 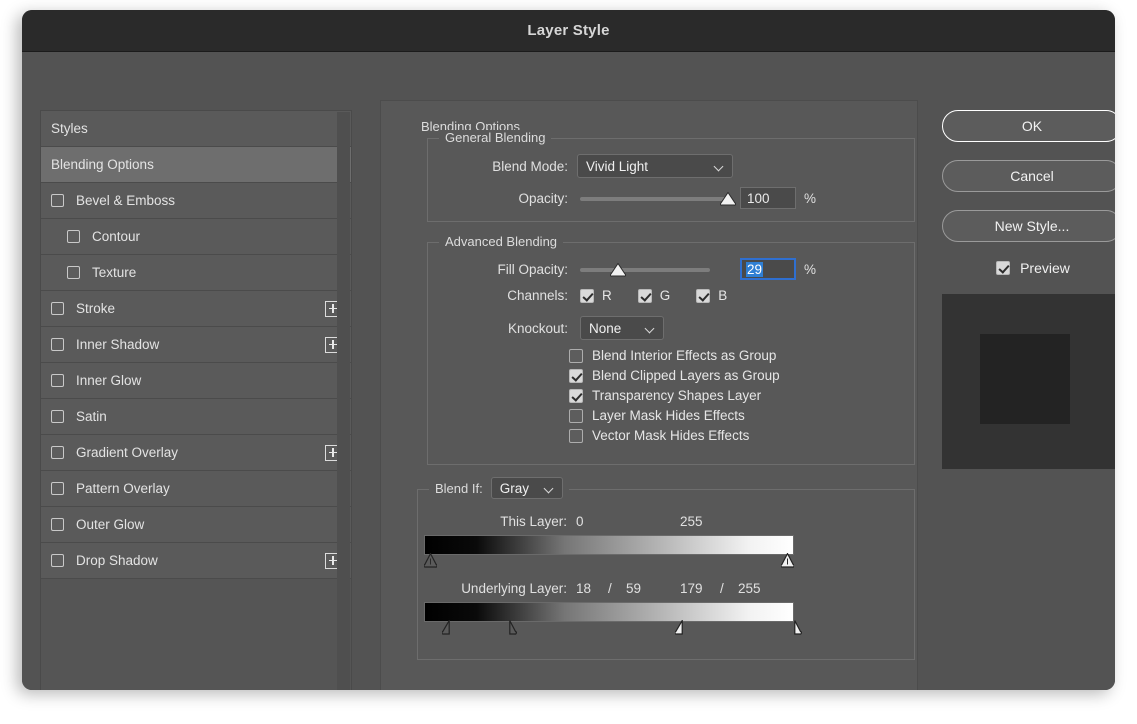 What do you see at coordinates (691, 588) in the screenshot?
I see `underlying-high-a-value: 179` at bounding box center [691, 588].